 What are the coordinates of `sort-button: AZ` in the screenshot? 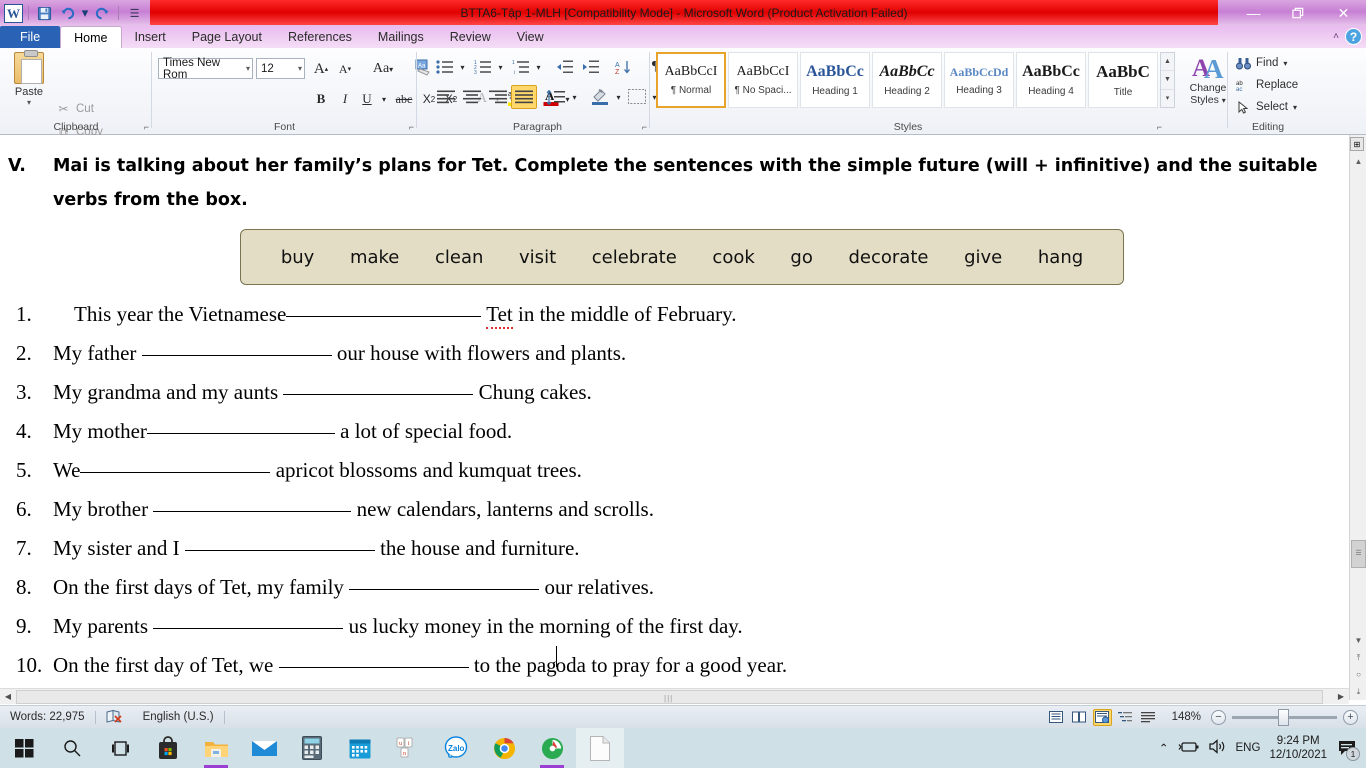 It's located at (623, 67).